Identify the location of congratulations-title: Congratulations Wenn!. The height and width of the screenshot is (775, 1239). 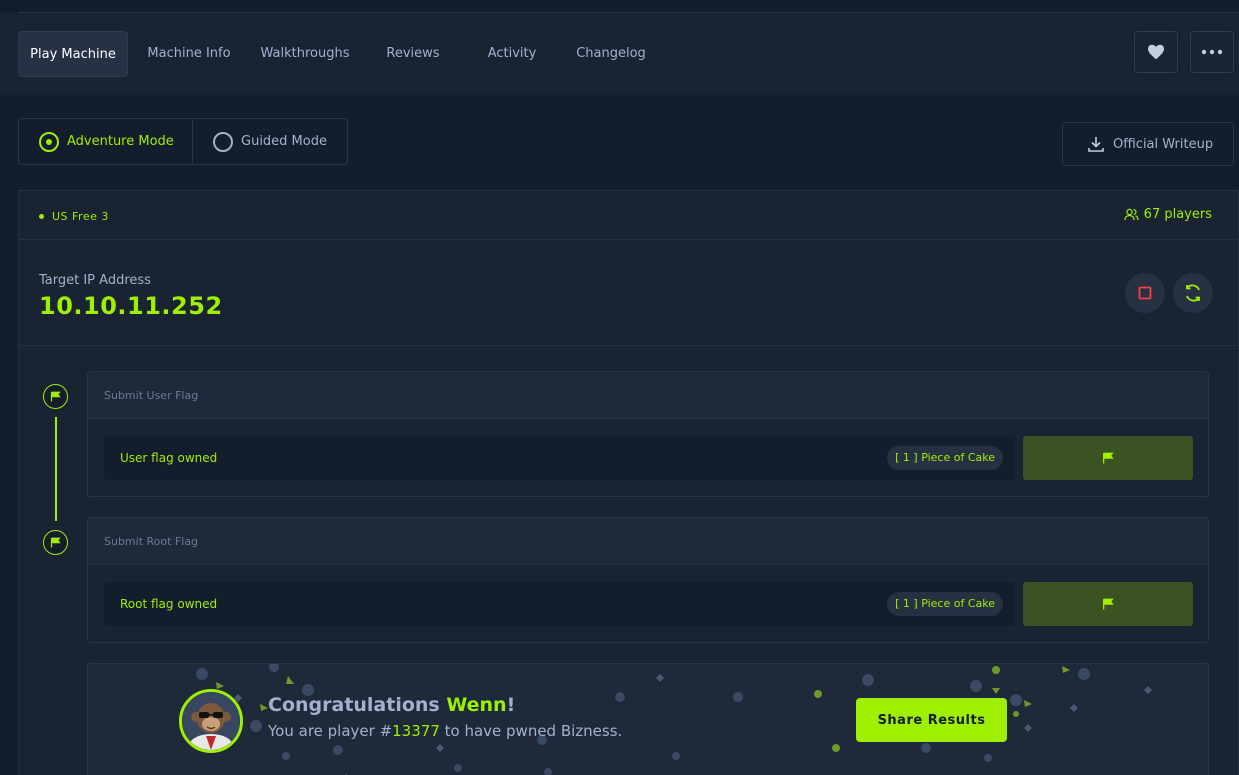
(392, 705).